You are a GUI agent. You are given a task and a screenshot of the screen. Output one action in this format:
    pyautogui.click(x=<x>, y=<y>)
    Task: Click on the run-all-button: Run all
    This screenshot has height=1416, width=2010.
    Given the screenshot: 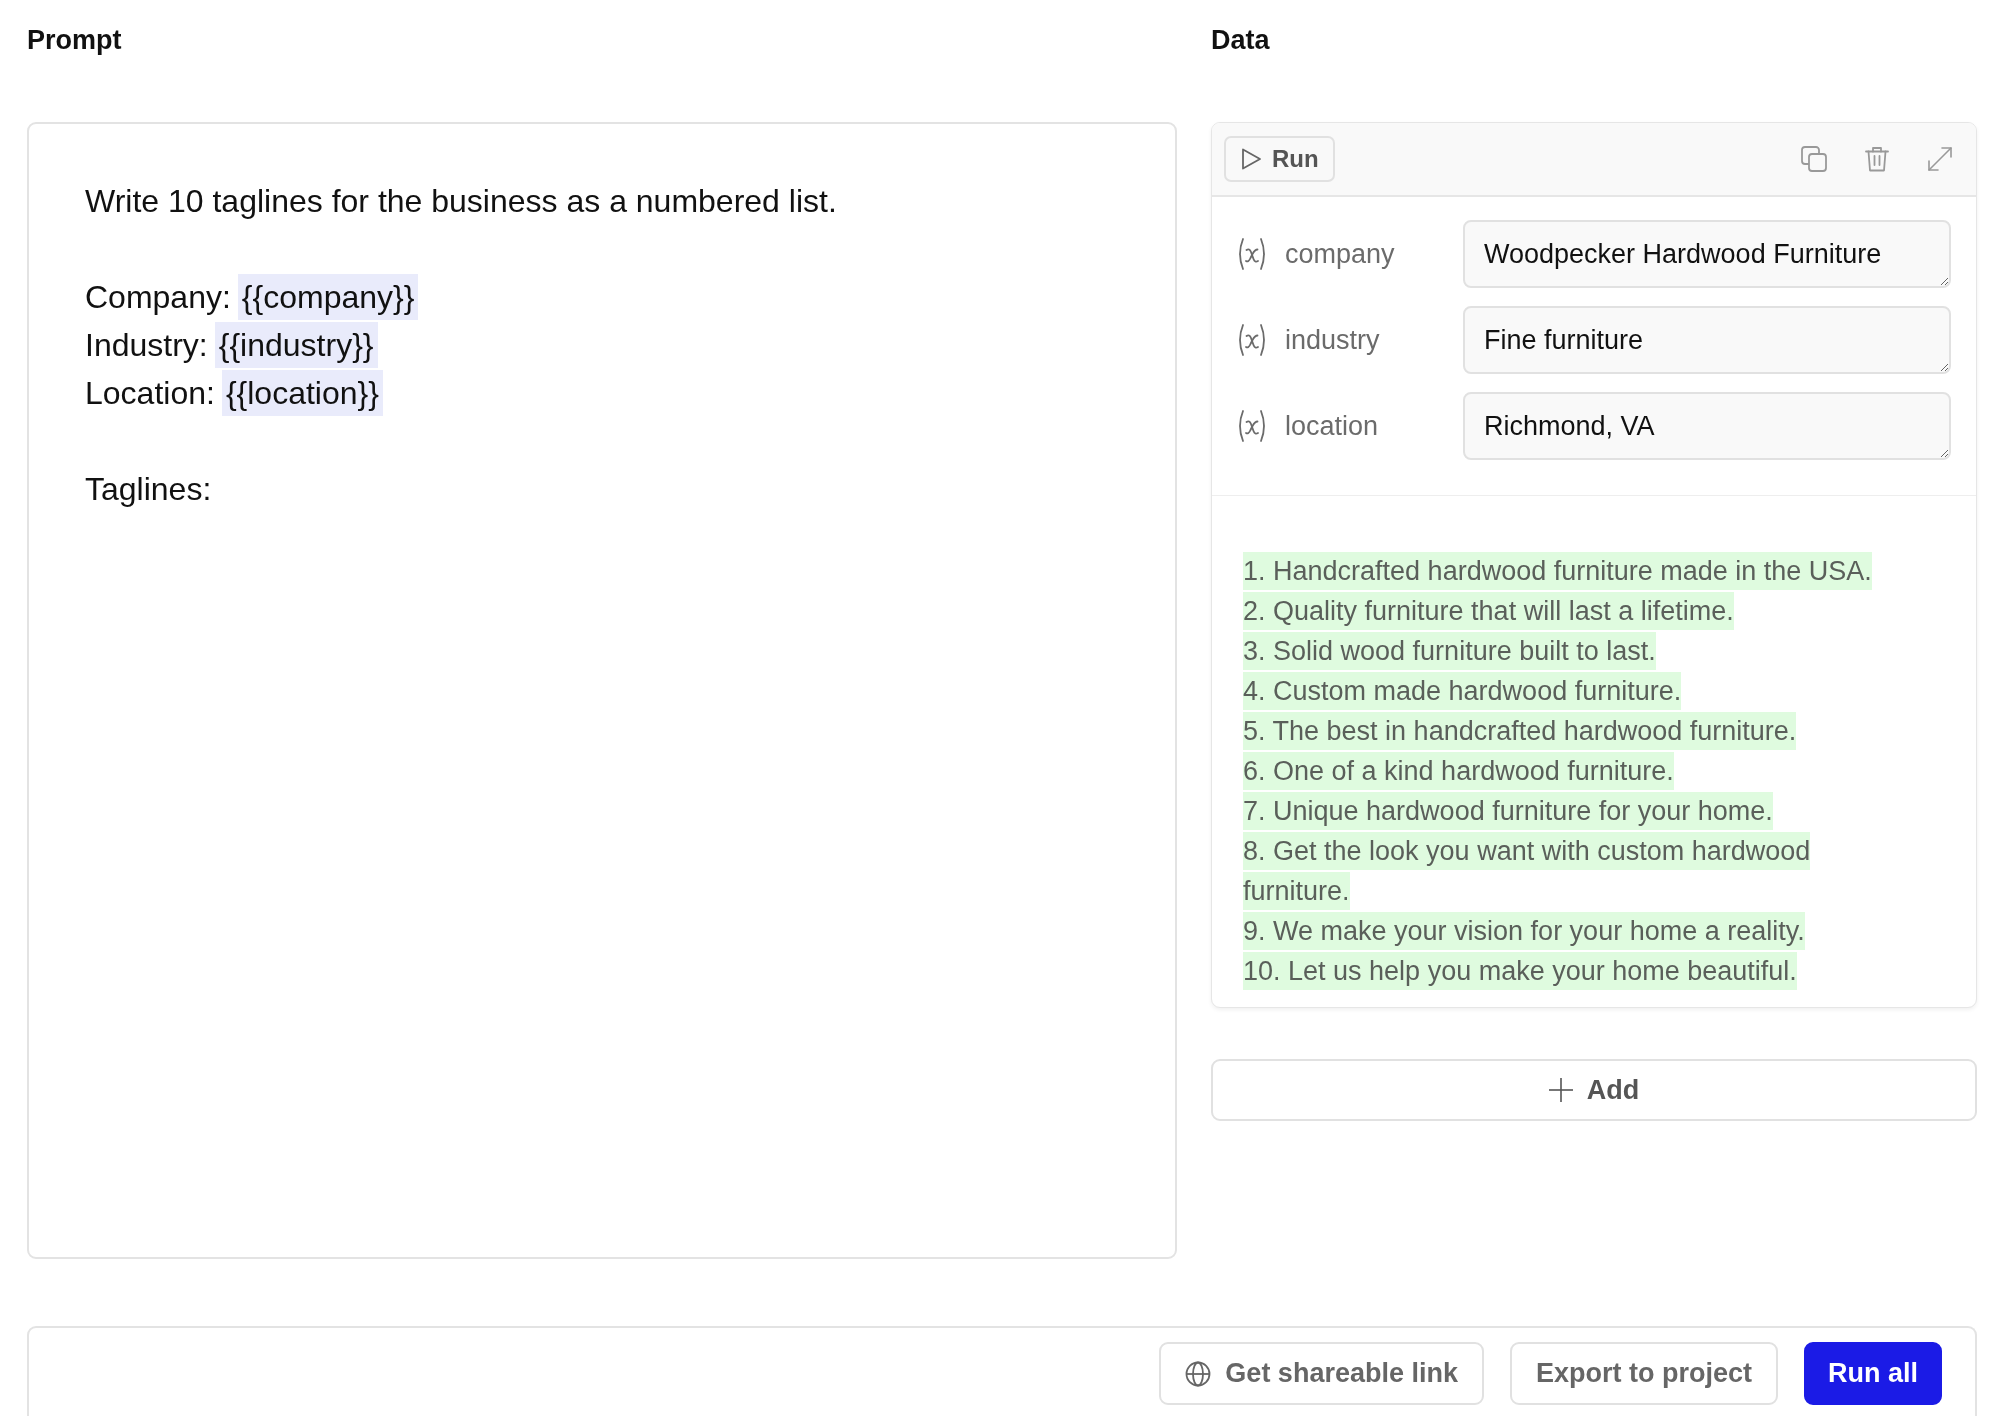 What is the action you would take?
    pyautogui.click(x=1873, y=1373)
    